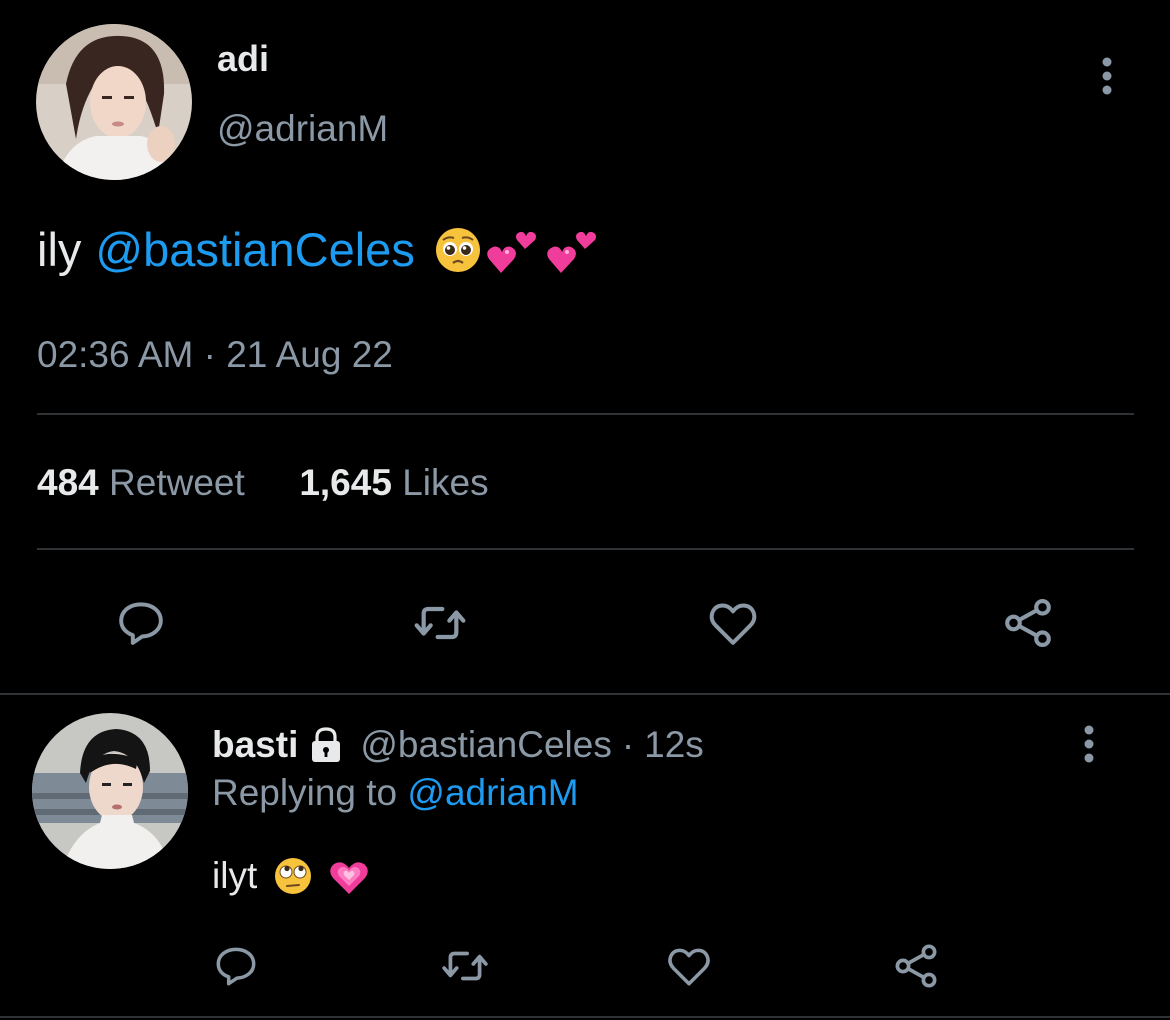 The width and height of the screenshot is (1170, 1020). What do you see at coordinates (235, 875) in the screenshot?
I see `reply-text-content: ilyt` at bounding box center [235, 875].